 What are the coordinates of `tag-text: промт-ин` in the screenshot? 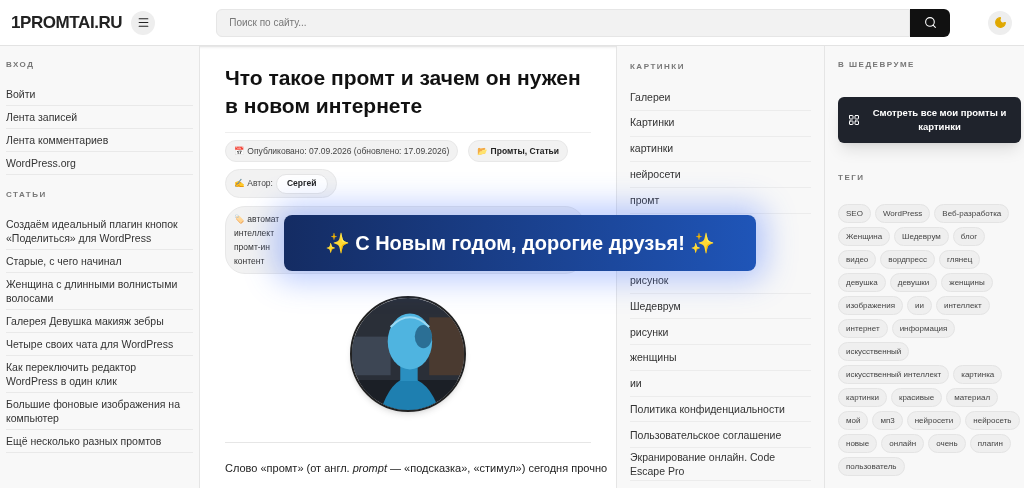 It's located at (252, 247).